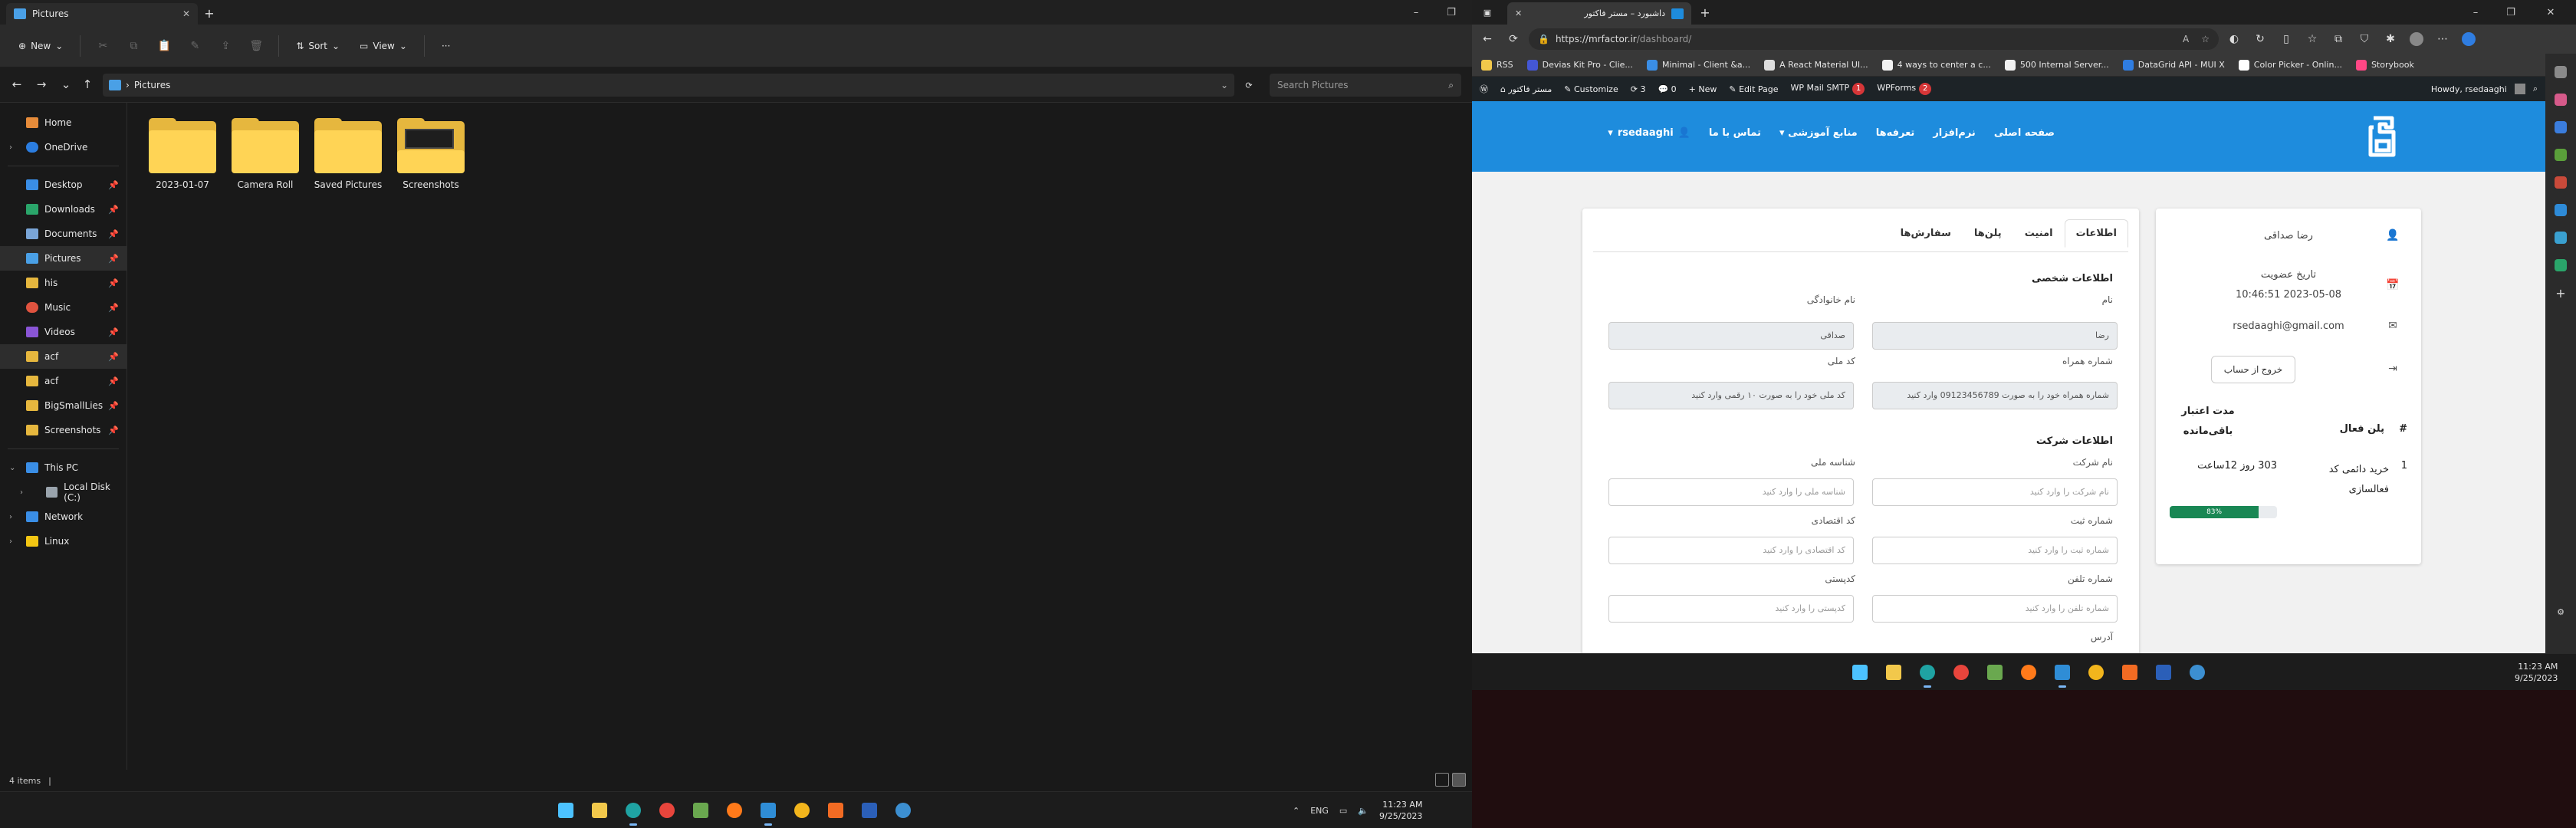 The image size is (2576, 828). I want to click on bookmark-item: RSS, so click(1497, 65).